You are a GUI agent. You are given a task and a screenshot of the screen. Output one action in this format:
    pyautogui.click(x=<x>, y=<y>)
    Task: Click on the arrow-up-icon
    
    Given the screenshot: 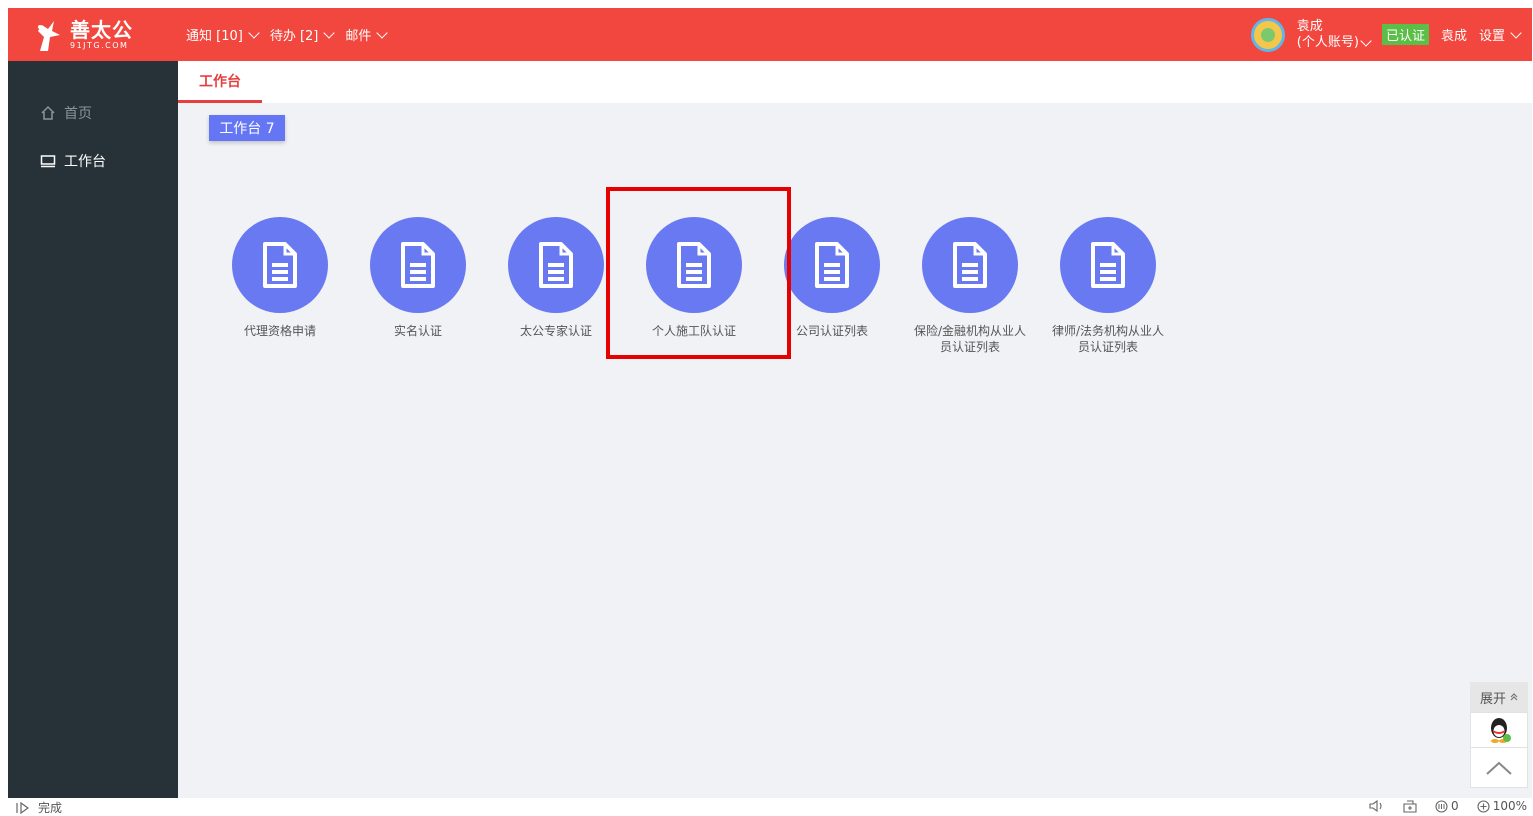 What is the action you would take?
    pyautogui.click(x=1514, y=697)
    